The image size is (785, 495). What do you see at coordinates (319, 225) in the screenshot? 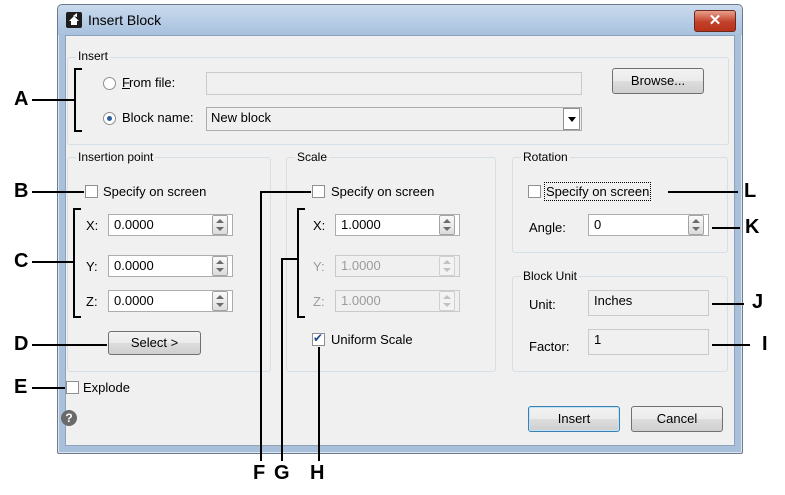
I see `scale-x-label: X:` at bounding box center [319, 225].